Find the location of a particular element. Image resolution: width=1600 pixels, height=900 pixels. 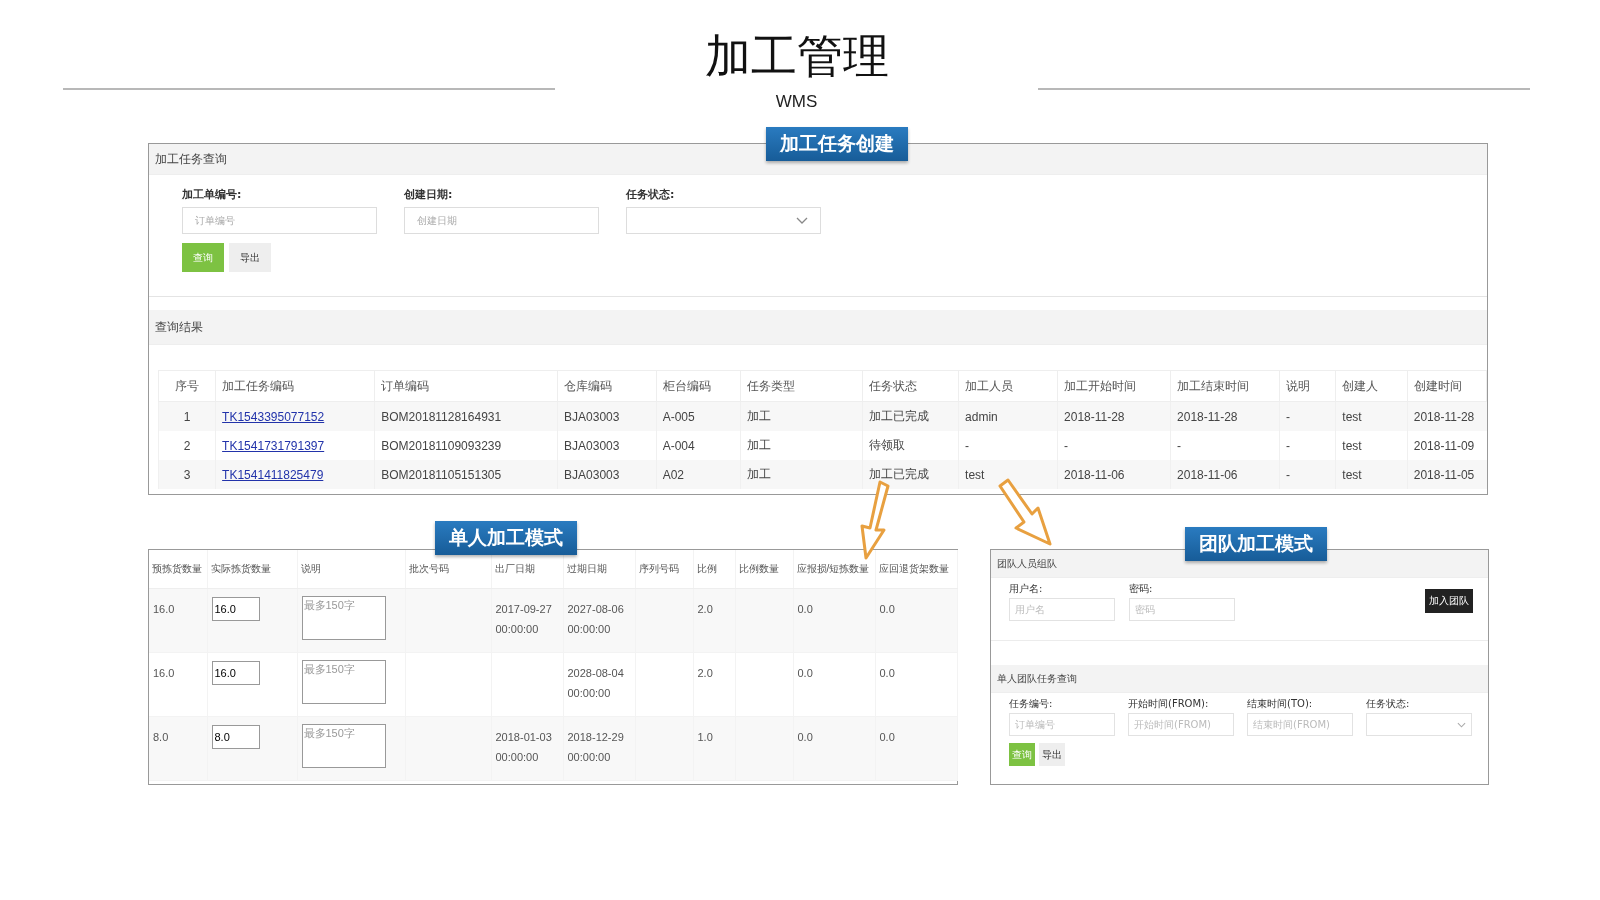

table-cell: A-005 is located at coordinates (698, 416).